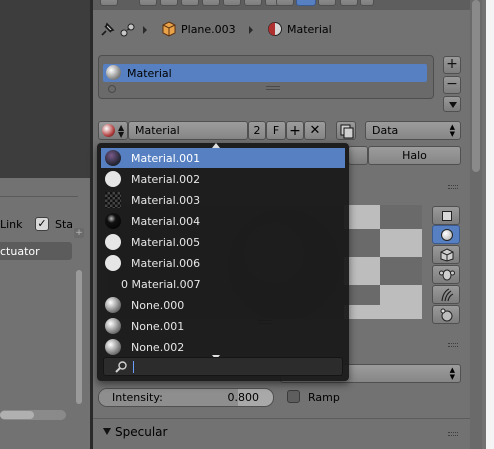 This screenshot has height=449, width=494. I want to click on tab-halo: Halo, so click(414, 155).